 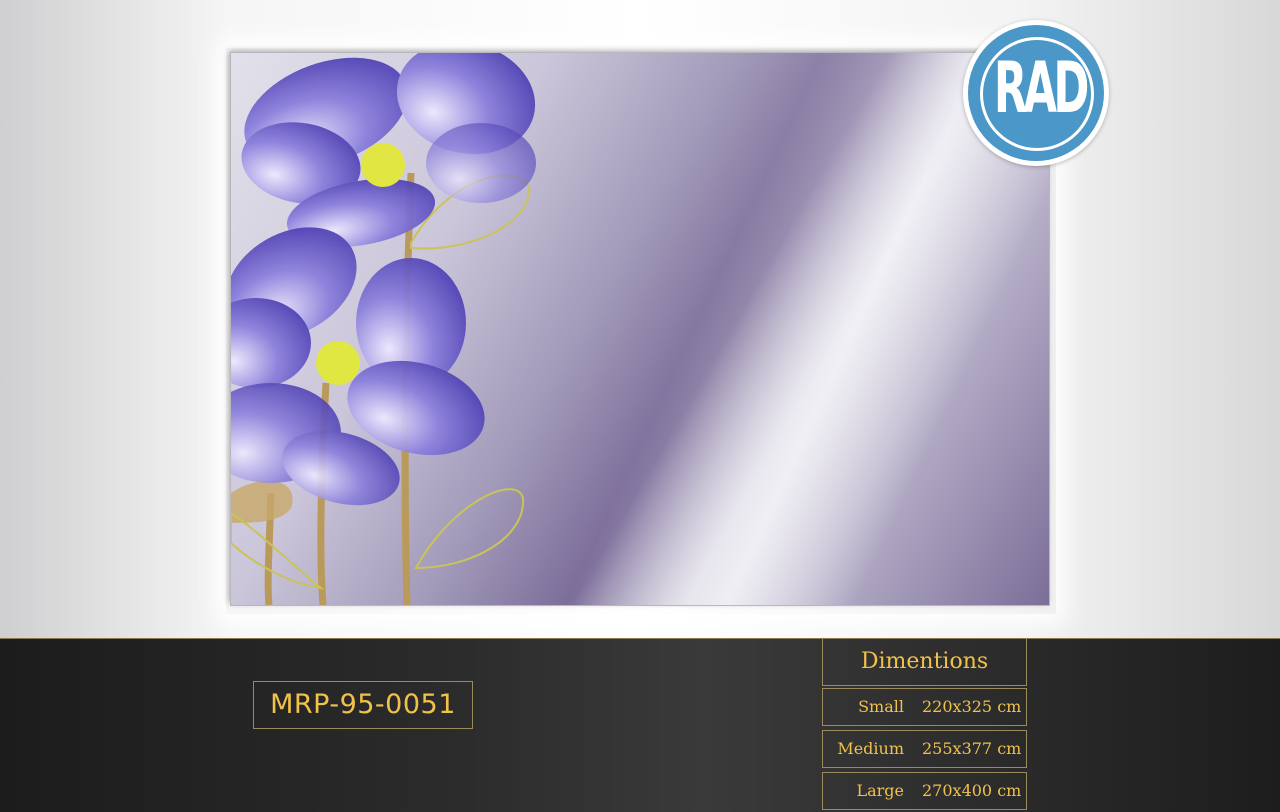 I want to click on size-value: 220x325 cm, so click(x=972, y=706).